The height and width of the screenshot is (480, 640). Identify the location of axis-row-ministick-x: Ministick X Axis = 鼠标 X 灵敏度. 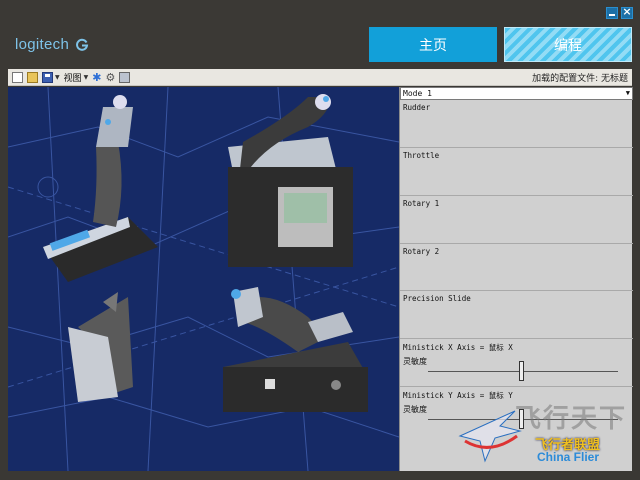
(516, 363).